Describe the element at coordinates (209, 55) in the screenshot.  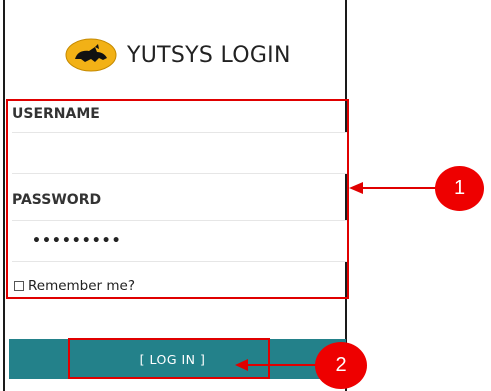
I see `page-title: YUTSYS LOGIN` at that location.